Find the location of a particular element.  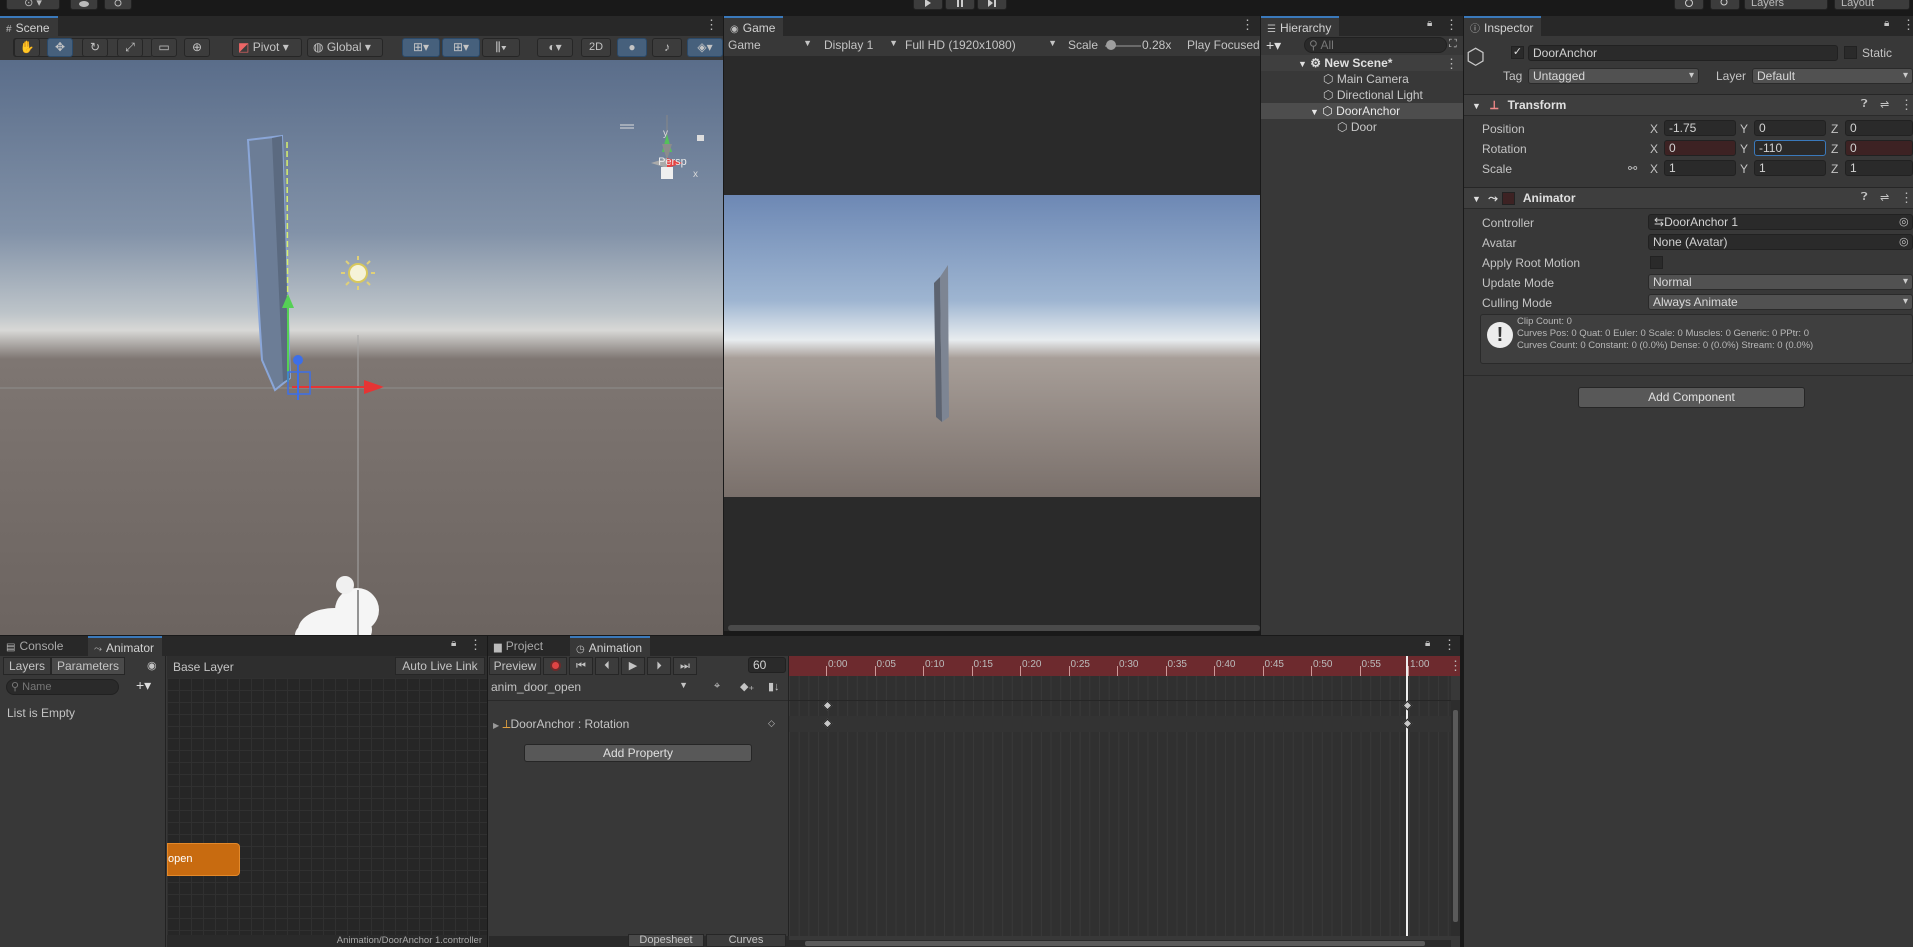

scale-z-axis: Z is located at coordinates (1834, 169).